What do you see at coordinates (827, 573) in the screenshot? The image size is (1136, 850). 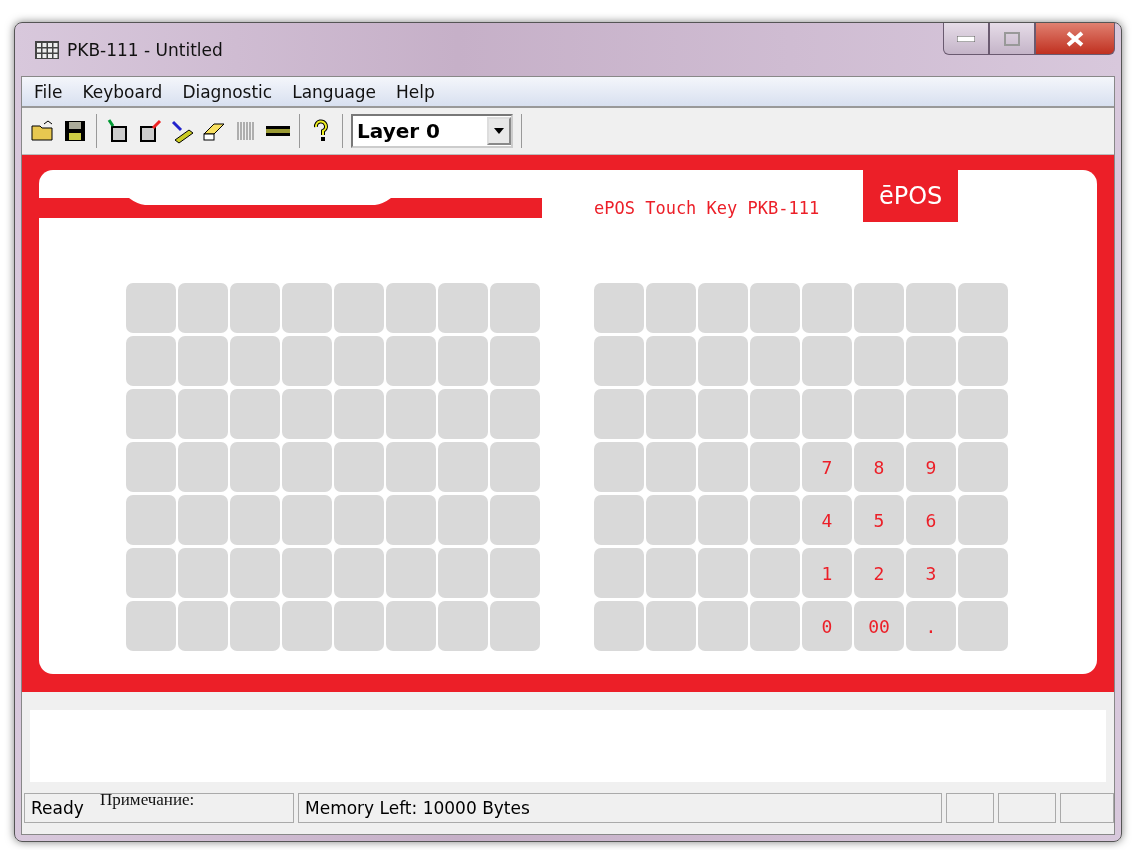 I see `key: 1` at bounding box center [827, 573].